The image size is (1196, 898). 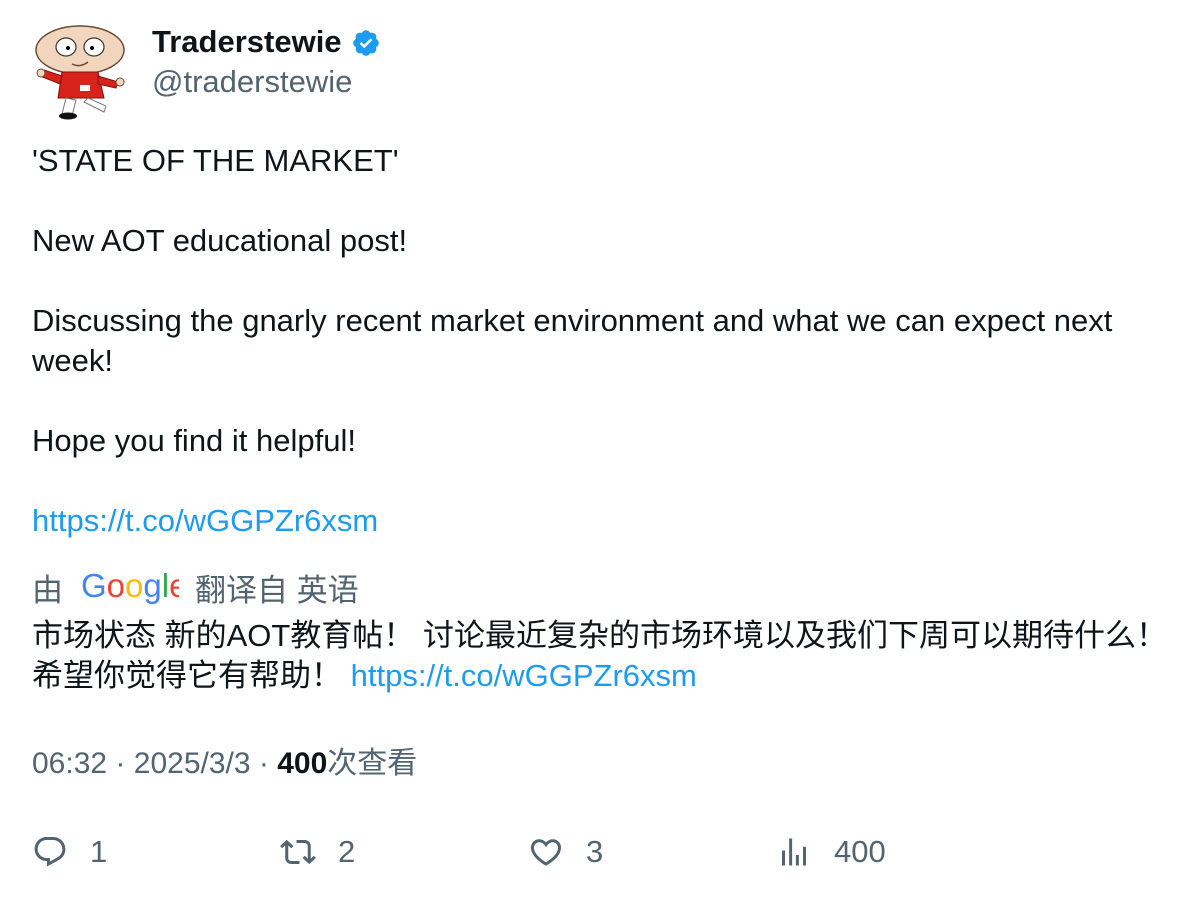 What do you see at coordinates (220, 240) in the screenshot?
I see `tweet-line-announcement: New AOT educational post!` at bounding box center [220, 240].